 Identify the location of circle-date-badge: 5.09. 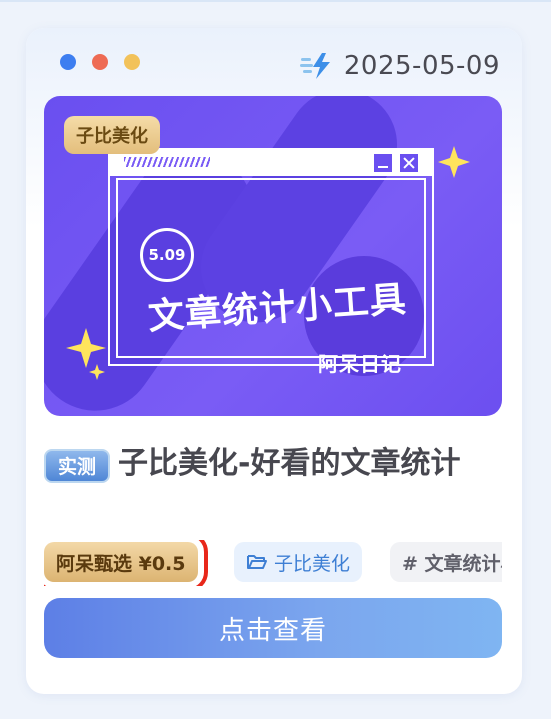
(167, 255).